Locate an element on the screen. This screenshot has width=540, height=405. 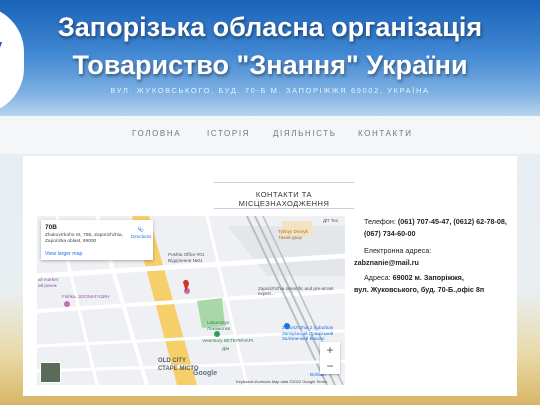
directions-button: ⮱ Directions is located at coordinates (141, 232).